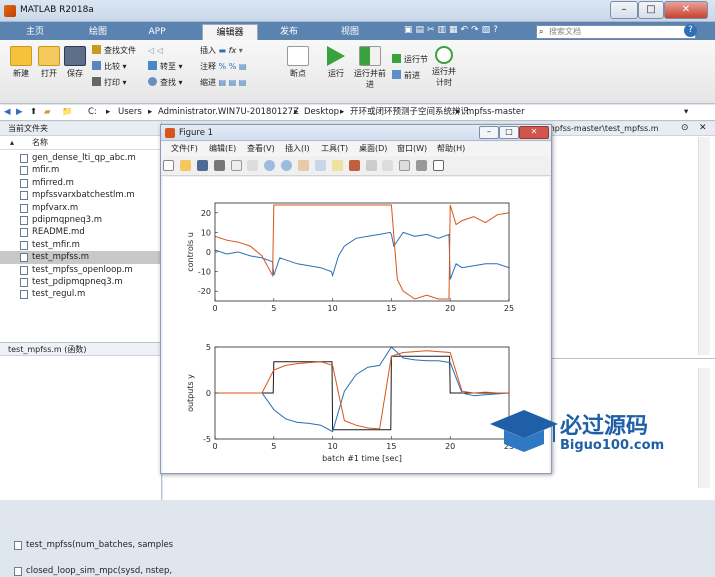  Describe the element at coordinates (223, 83) in the screenshot. I see `indent-button: 缩进 ▤ ▤ ▤` at that location.